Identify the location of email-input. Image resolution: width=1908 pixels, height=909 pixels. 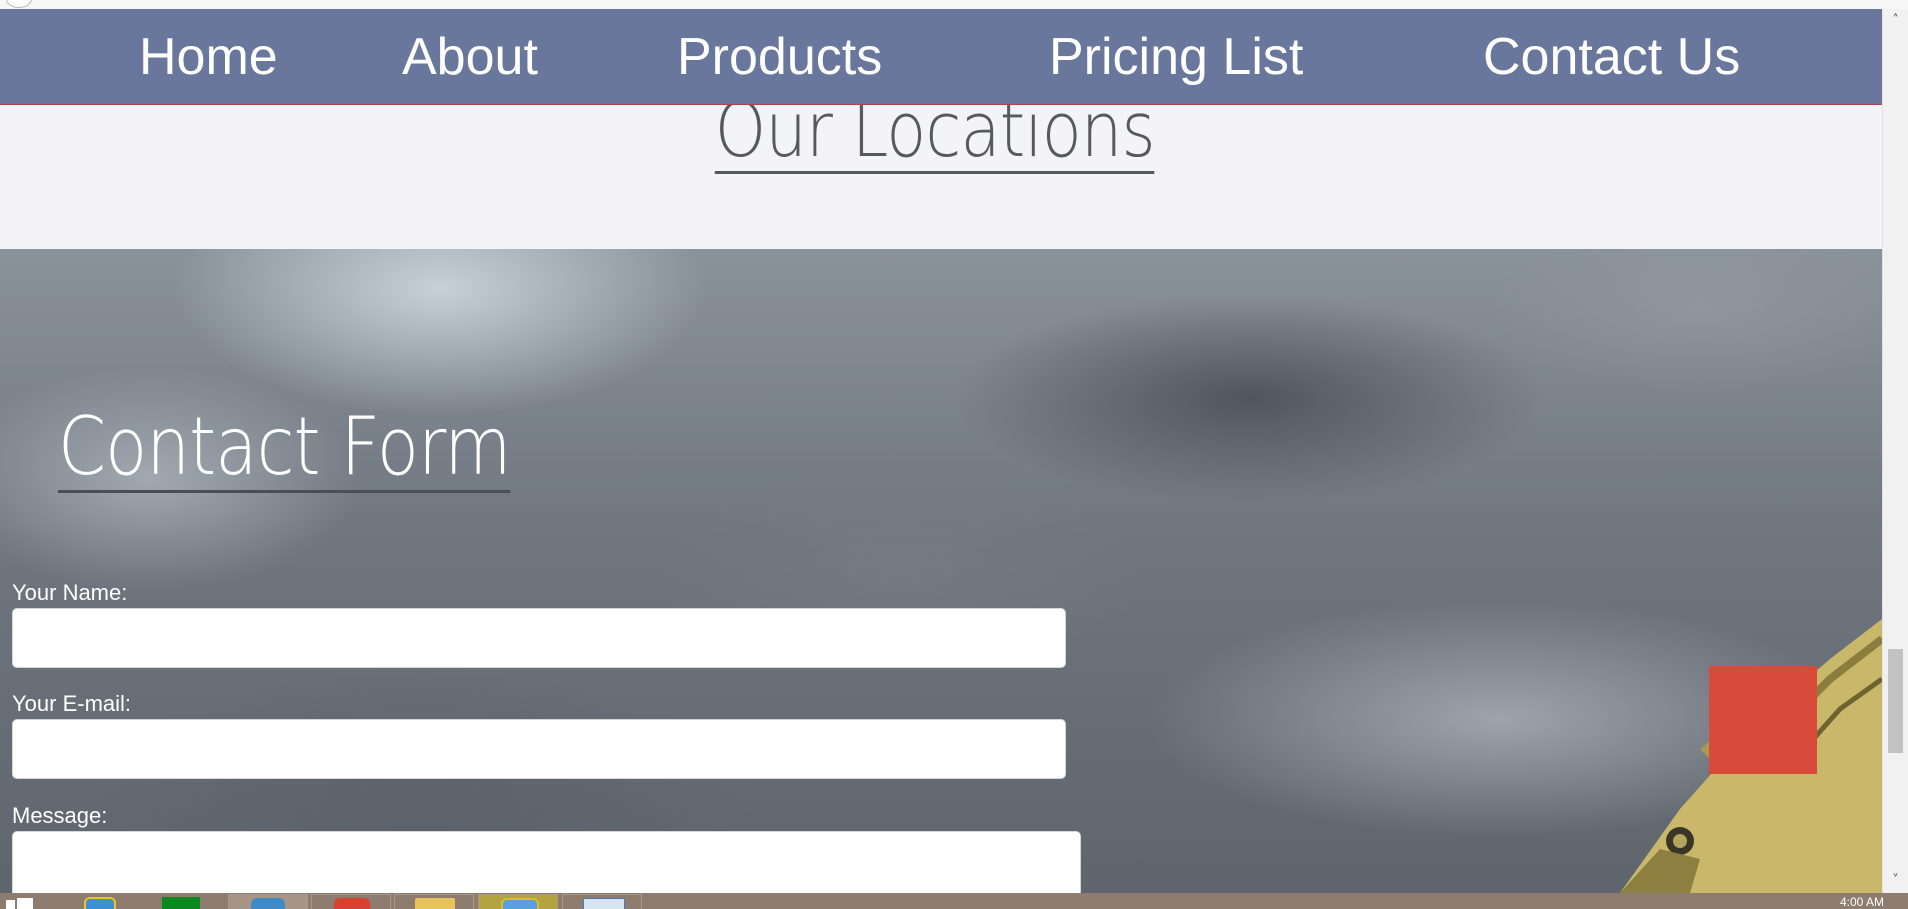
(539, 749).